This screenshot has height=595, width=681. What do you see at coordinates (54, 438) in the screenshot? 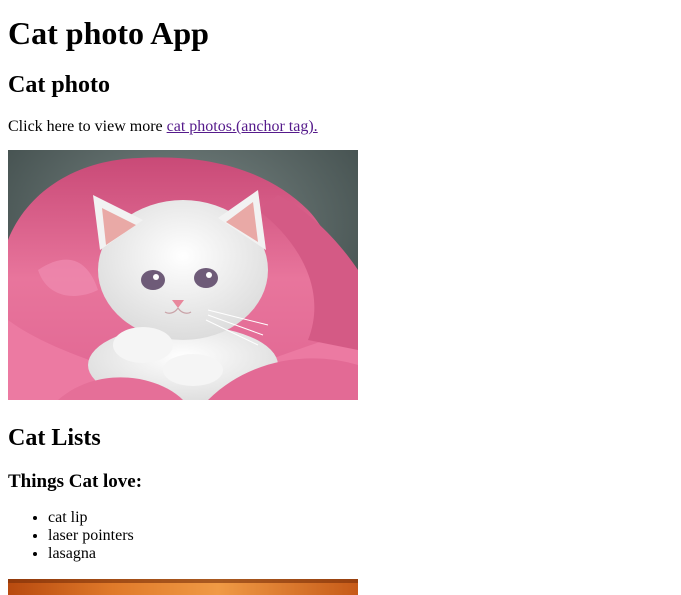
I see `section-heading-cat-lists: Cat Lists` at bounding box center [54, 438].